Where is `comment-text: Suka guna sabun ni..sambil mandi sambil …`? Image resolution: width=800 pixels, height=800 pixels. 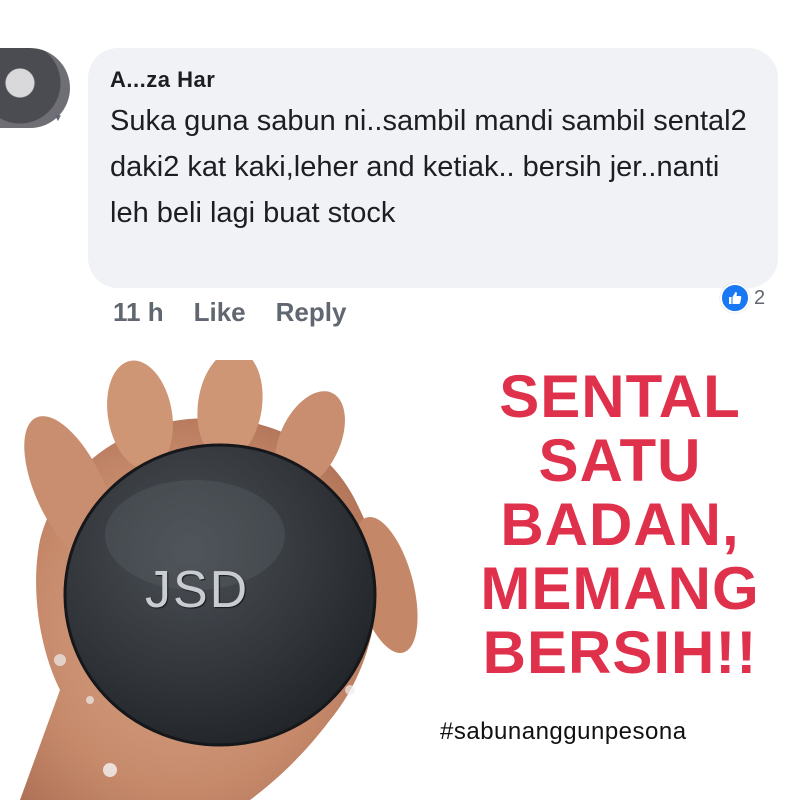
comment-text: Suka guna sabun ni..sambil mandi sambil … is located at coordinates (428, 167).